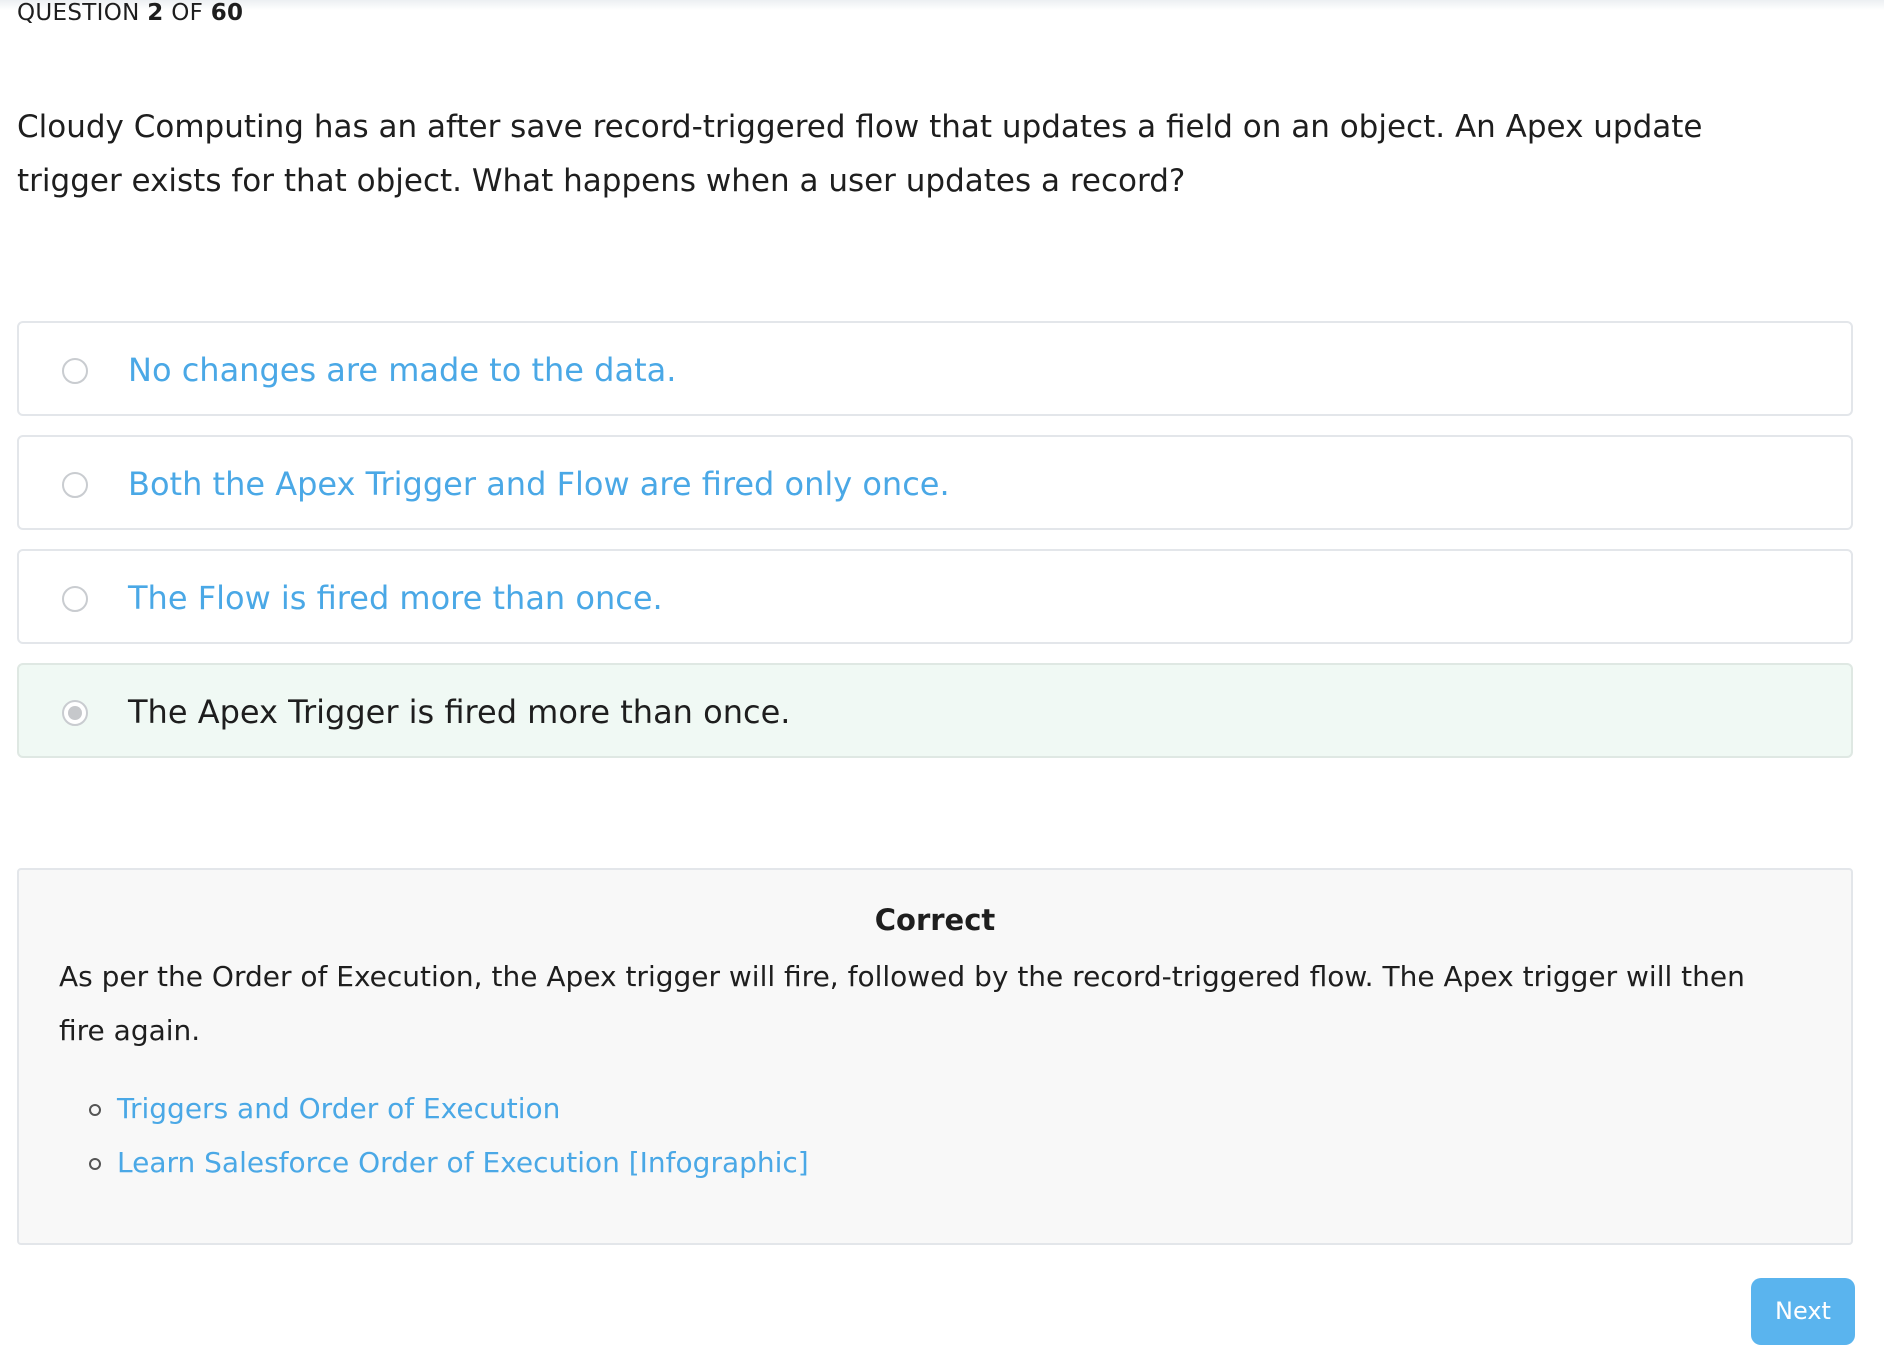 The image size is (1884, 1364). Describe the element at coordinates (449, 1109) in the screenshot. I see `reference-link-triggers: Triggers and Order of Execution` at that location.